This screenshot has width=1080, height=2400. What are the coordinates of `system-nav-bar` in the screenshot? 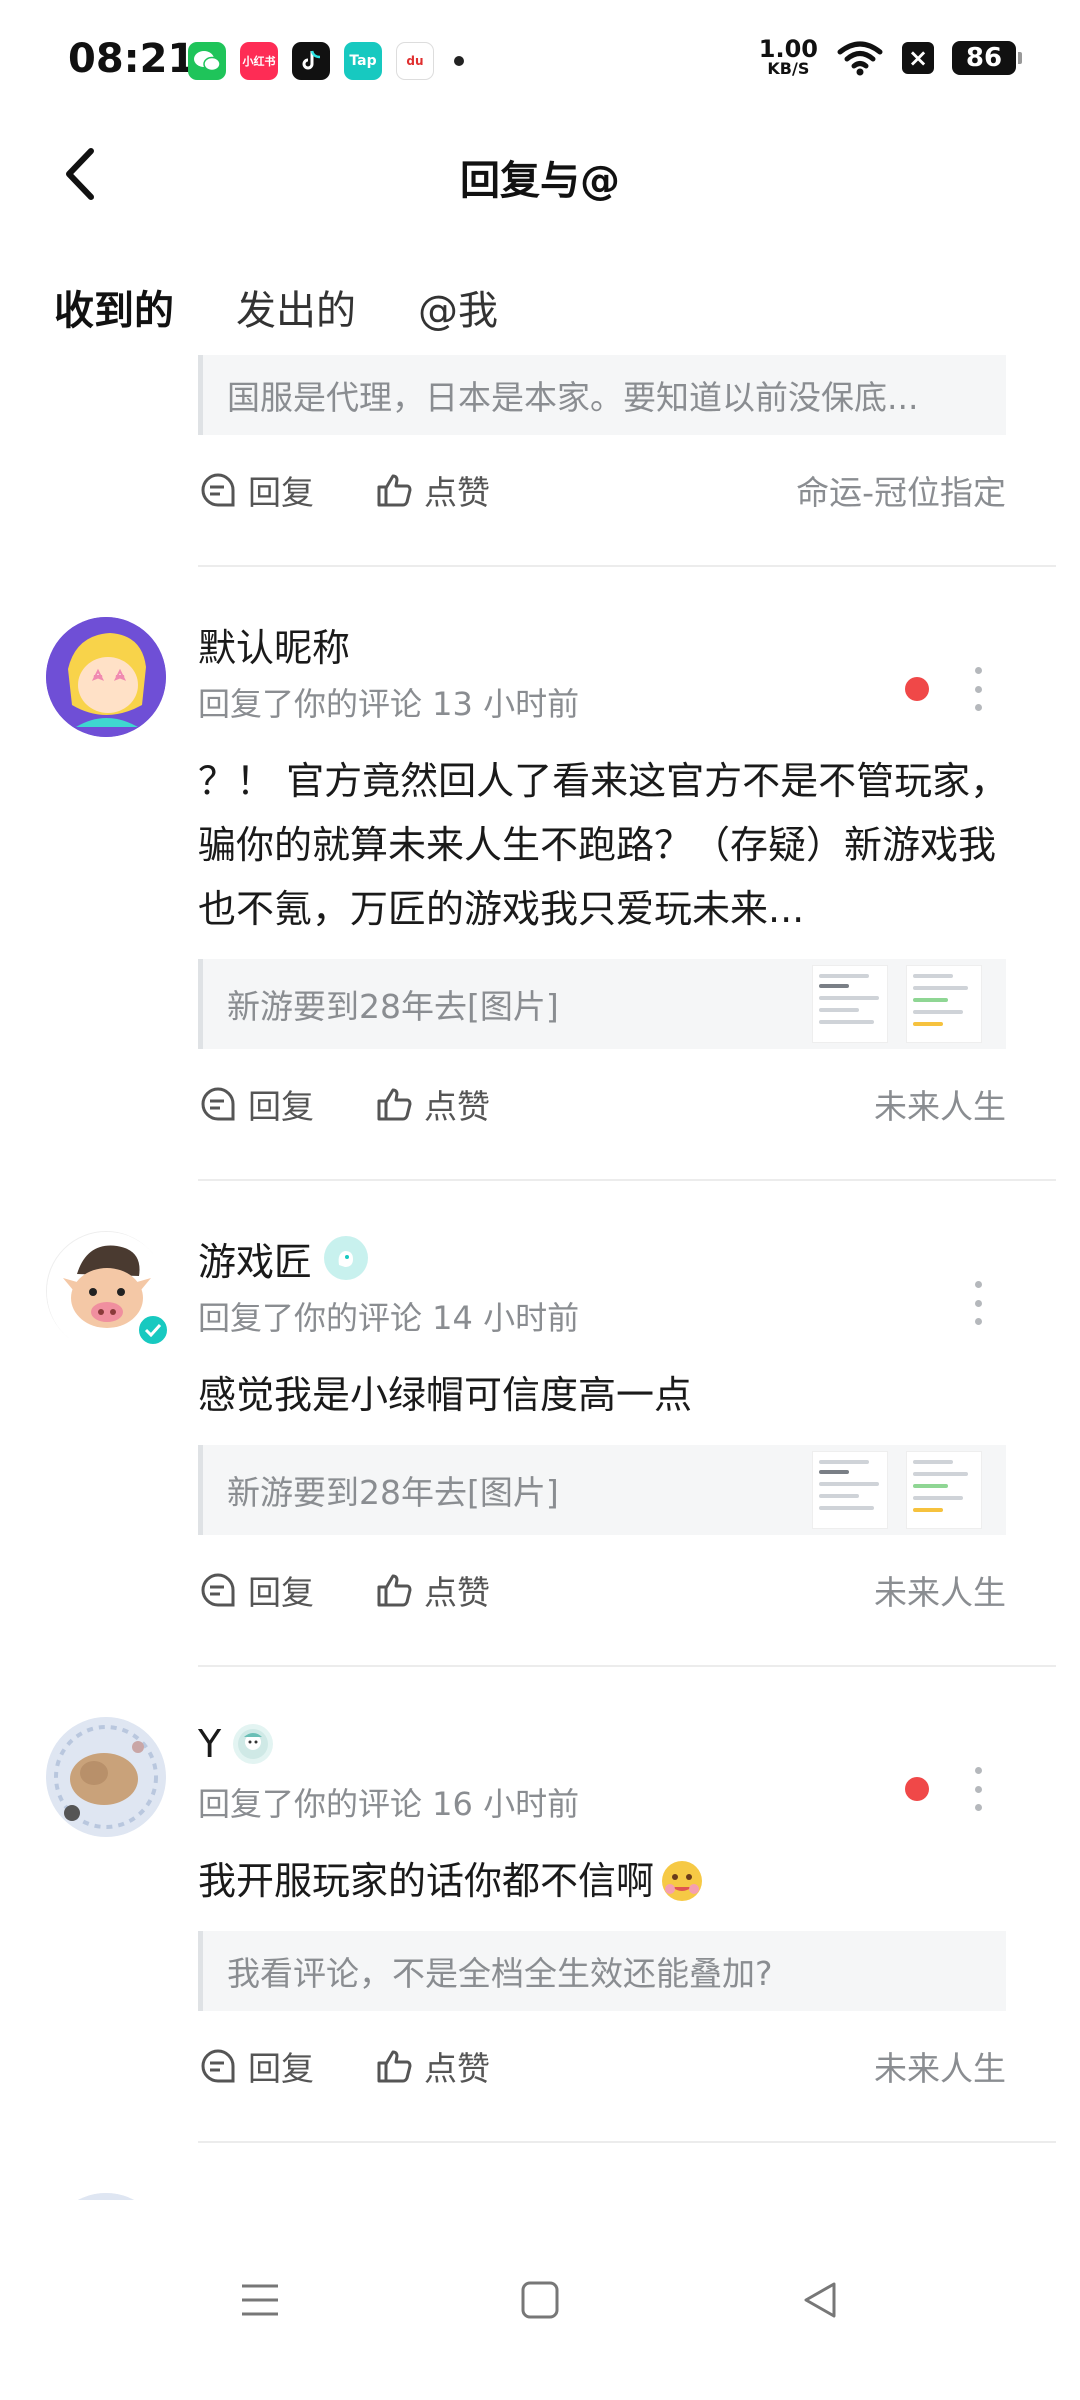 It's located at (540, 2300).